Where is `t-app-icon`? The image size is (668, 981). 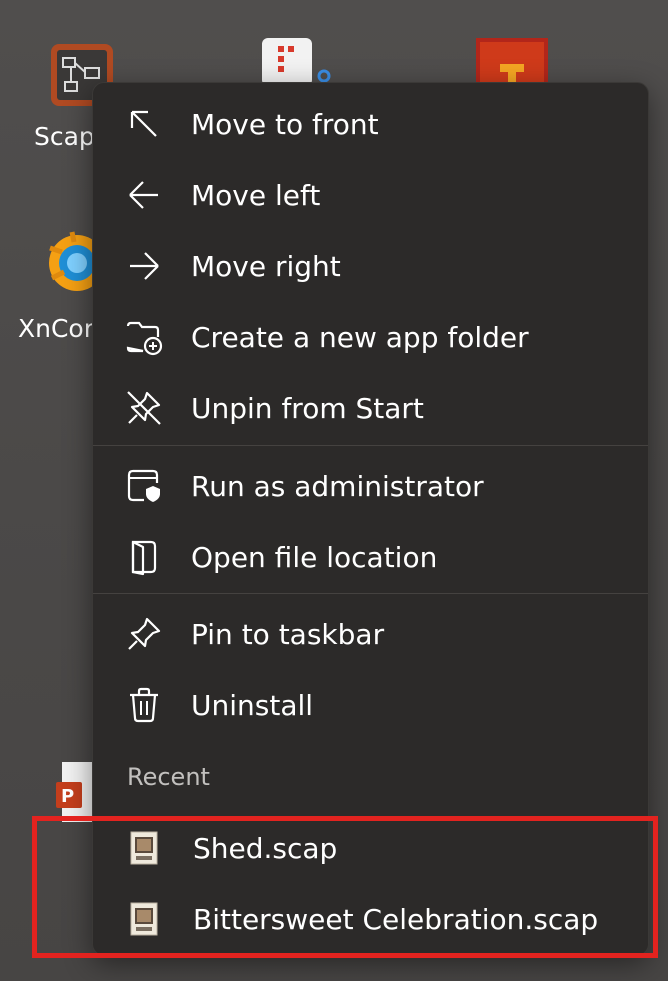 t-app-icon is located at coordinates (512, 61).